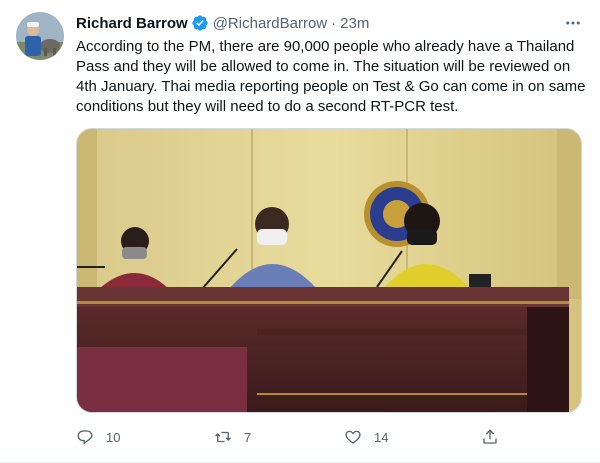 This screenshot has height=463, width=600. I want to click on share-button, so click(490, 437).